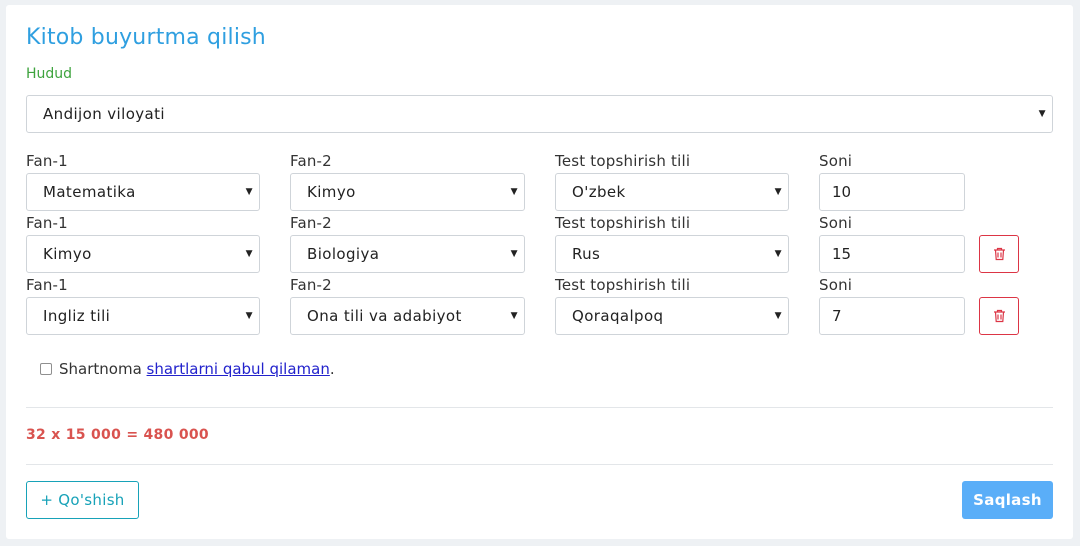 This screenshot has width=1080, height=546. Describe the element at coordinates (331, 192) in the screenshot. I see `subject2-select-value: Kimyo` at that location.